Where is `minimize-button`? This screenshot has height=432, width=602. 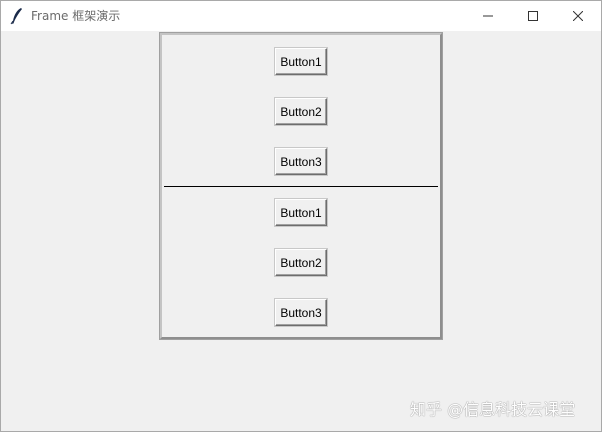
minimize-button is located at coordinates (488, 16).